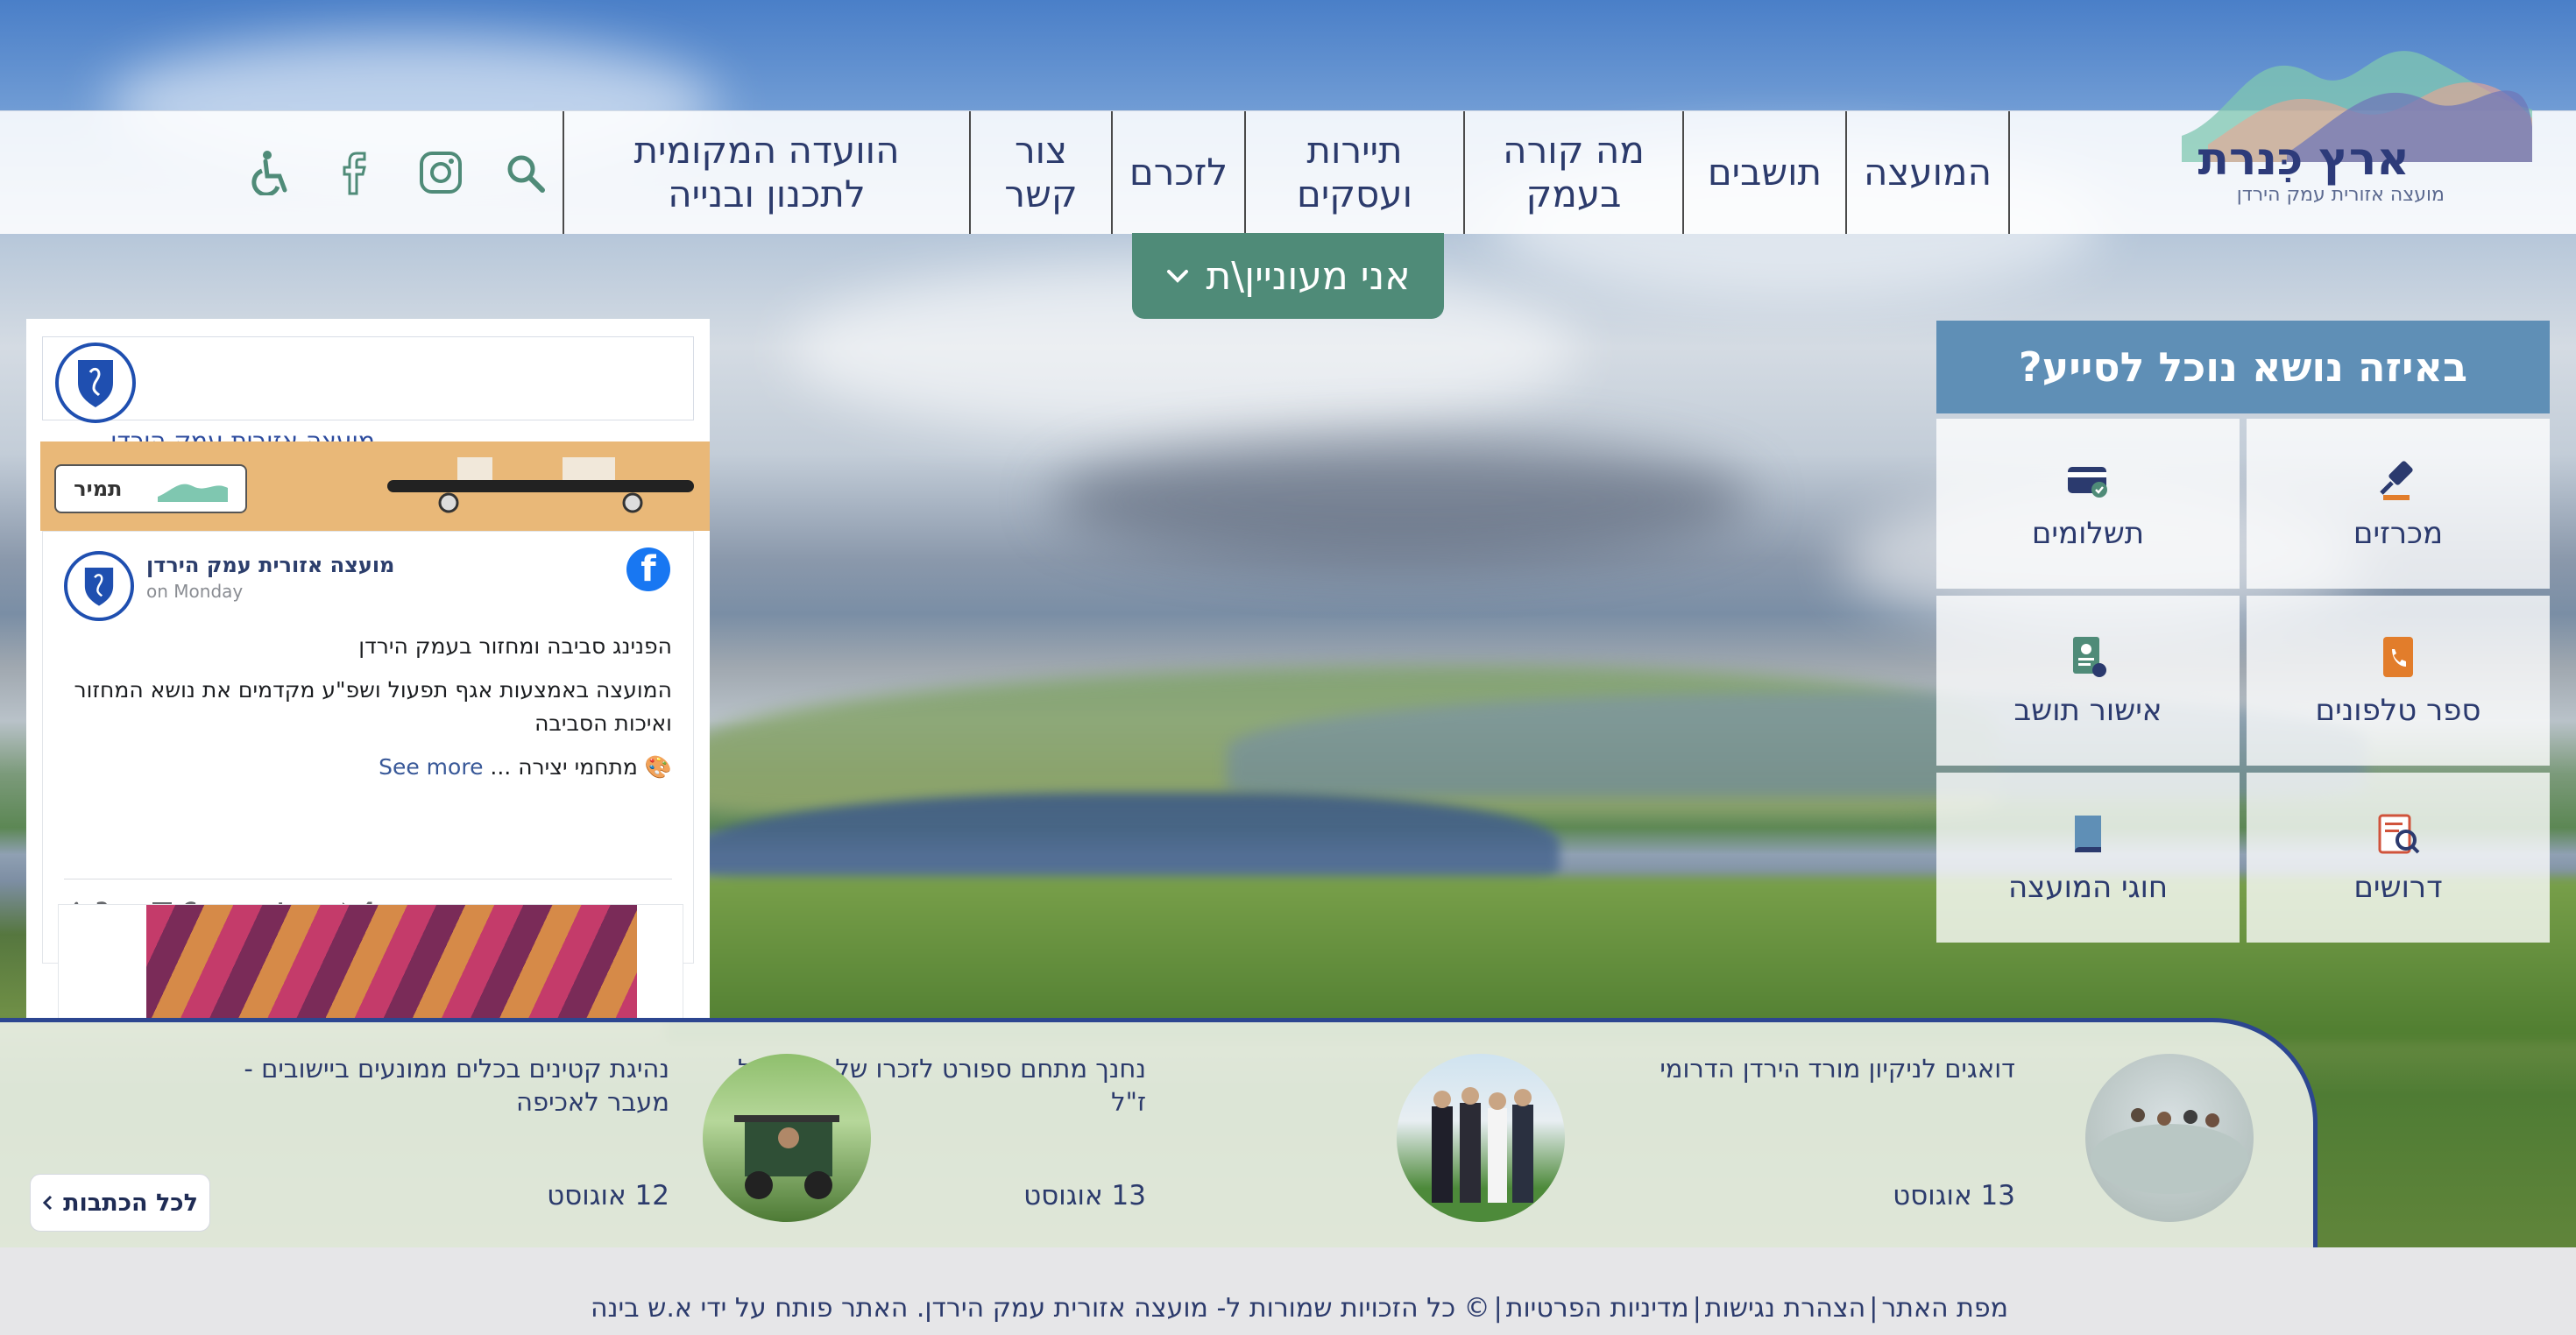 The image size is (2576, 1335). Describe the element at coordinates (356, 172) in the screenshot. I see `facebook-icon` at that location.